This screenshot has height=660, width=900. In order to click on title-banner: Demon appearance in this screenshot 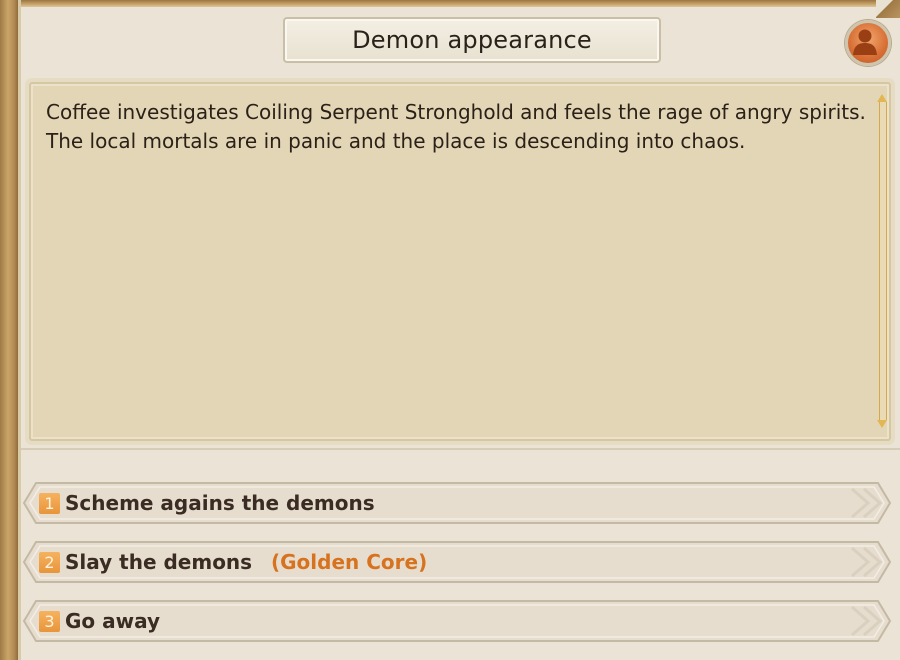, I will do `click(472, 40)`.